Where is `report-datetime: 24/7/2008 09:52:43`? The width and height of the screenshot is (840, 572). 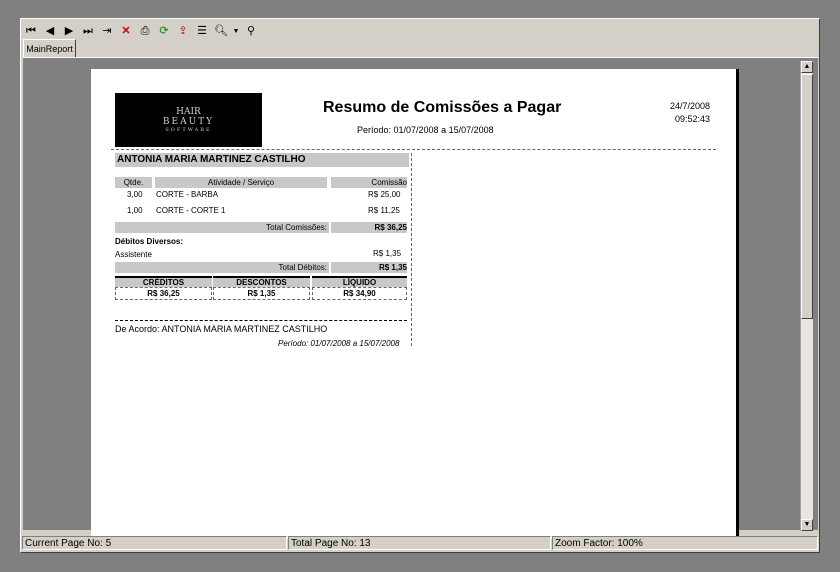
report-datetime: 24/7/2008 09:52:43 is located at coordinates (690, 113).